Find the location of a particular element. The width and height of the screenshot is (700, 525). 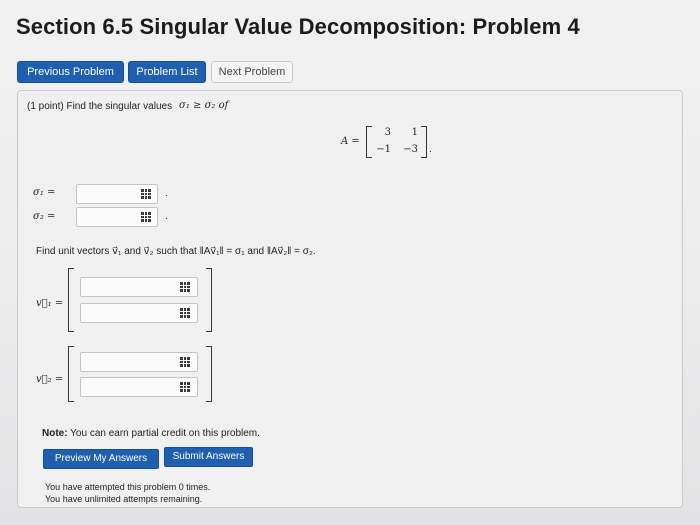

v2-left-bracket is located at coordinates (71, 374).